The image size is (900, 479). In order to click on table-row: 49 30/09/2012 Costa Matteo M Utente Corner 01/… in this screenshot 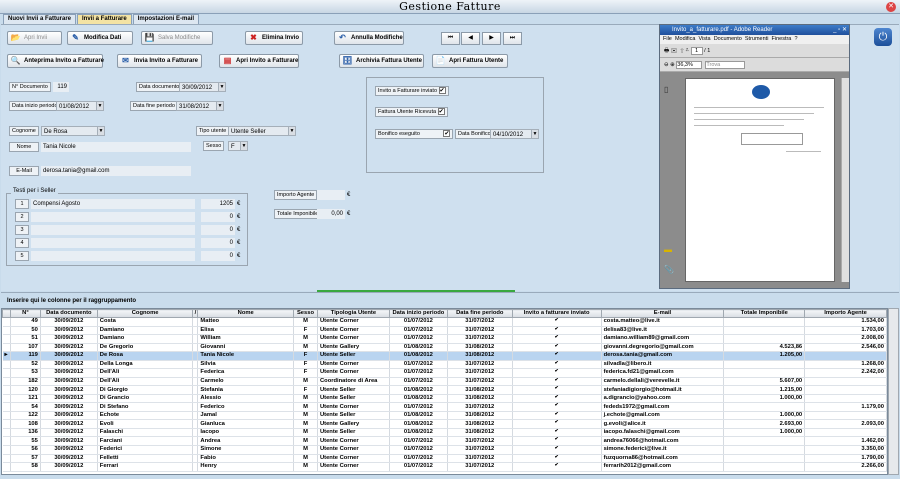, I will do `click(444, 322)`.